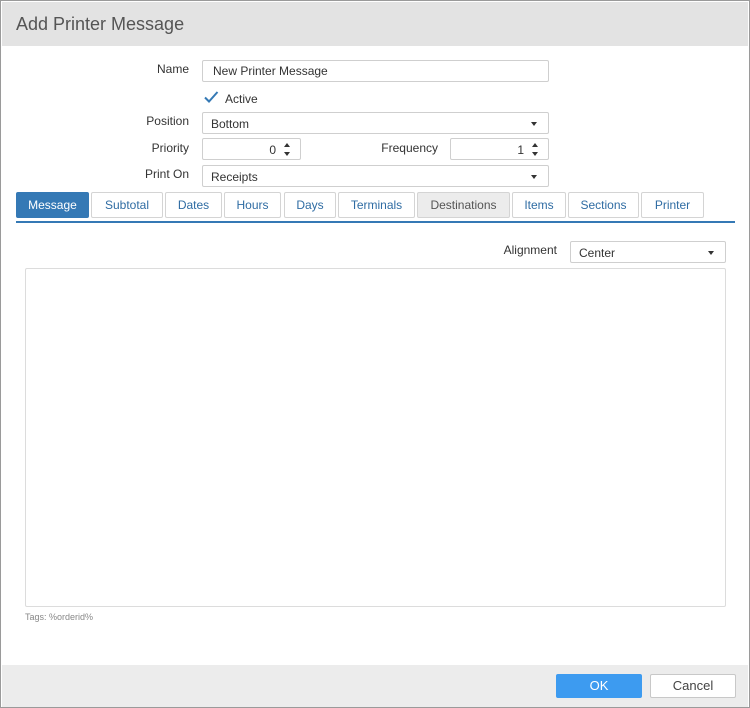  I want to click on tab-days: Days, so click(310, 205).